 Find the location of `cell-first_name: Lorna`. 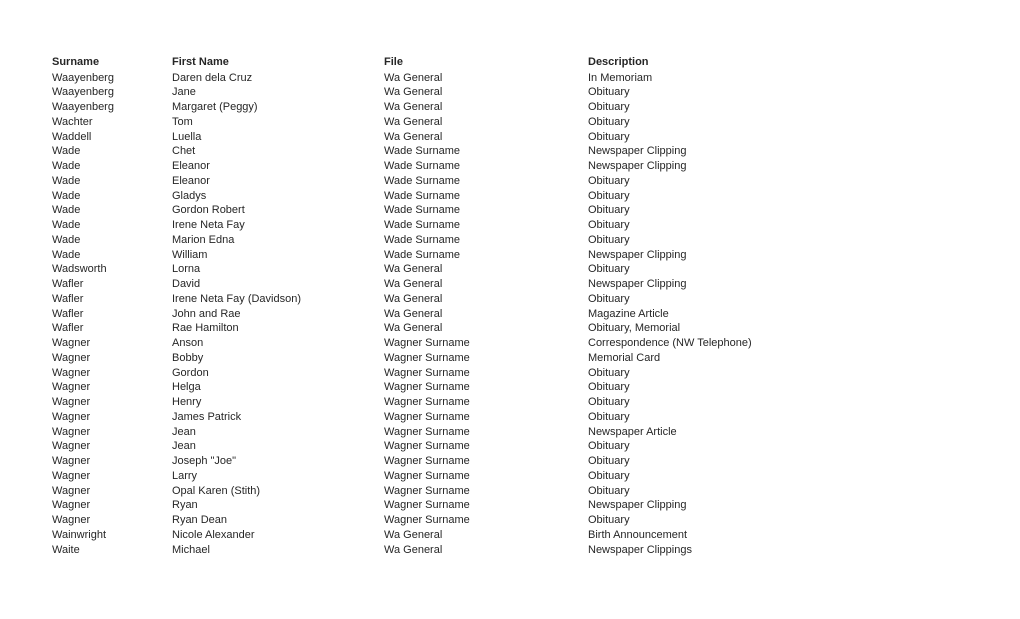

cell-first_name: Lorna is located at coordinates (186, 269).